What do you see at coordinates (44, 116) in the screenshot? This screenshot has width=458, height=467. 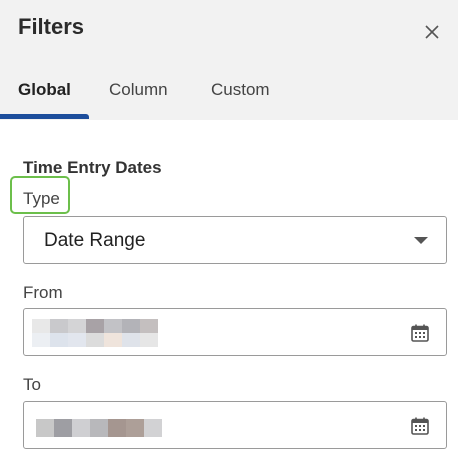 I see `active-tab-indicator` at bounding box center [44, 116].